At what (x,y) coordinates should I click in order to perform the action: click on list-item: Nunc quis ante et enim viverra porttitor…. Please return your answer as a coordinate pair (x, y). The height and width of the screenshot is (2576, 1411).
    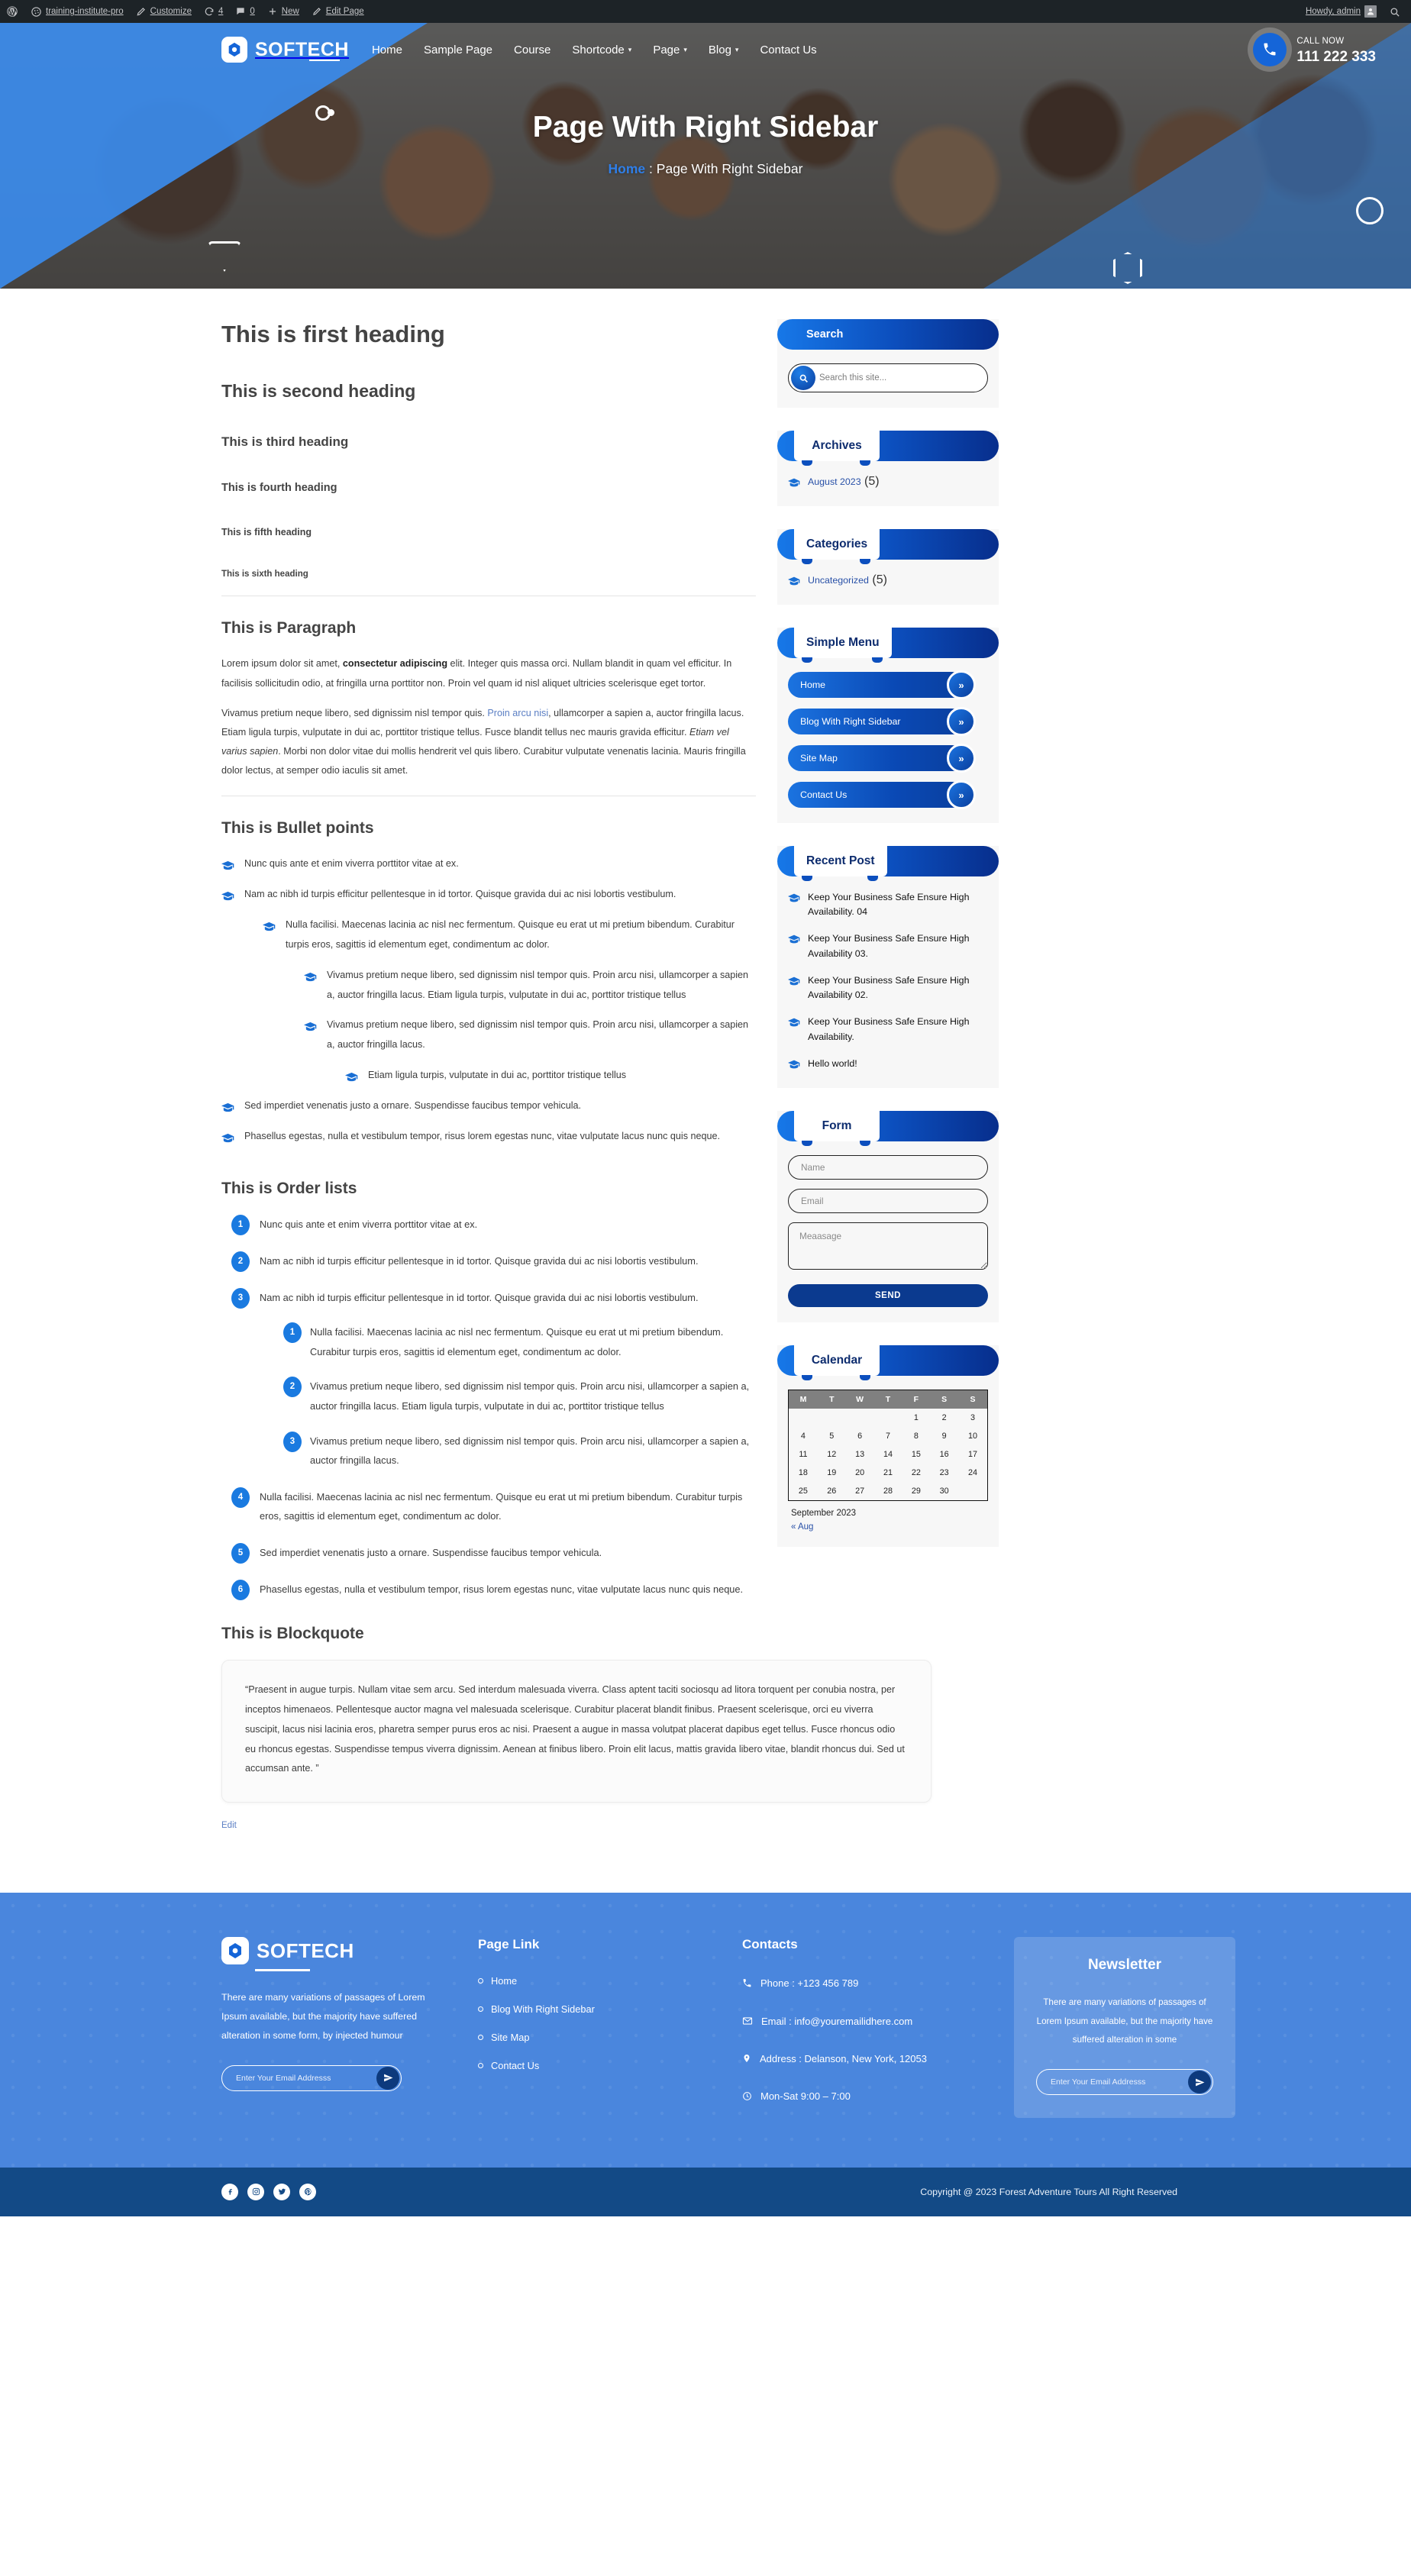
    Looking at the image, I should click on (488, 864).